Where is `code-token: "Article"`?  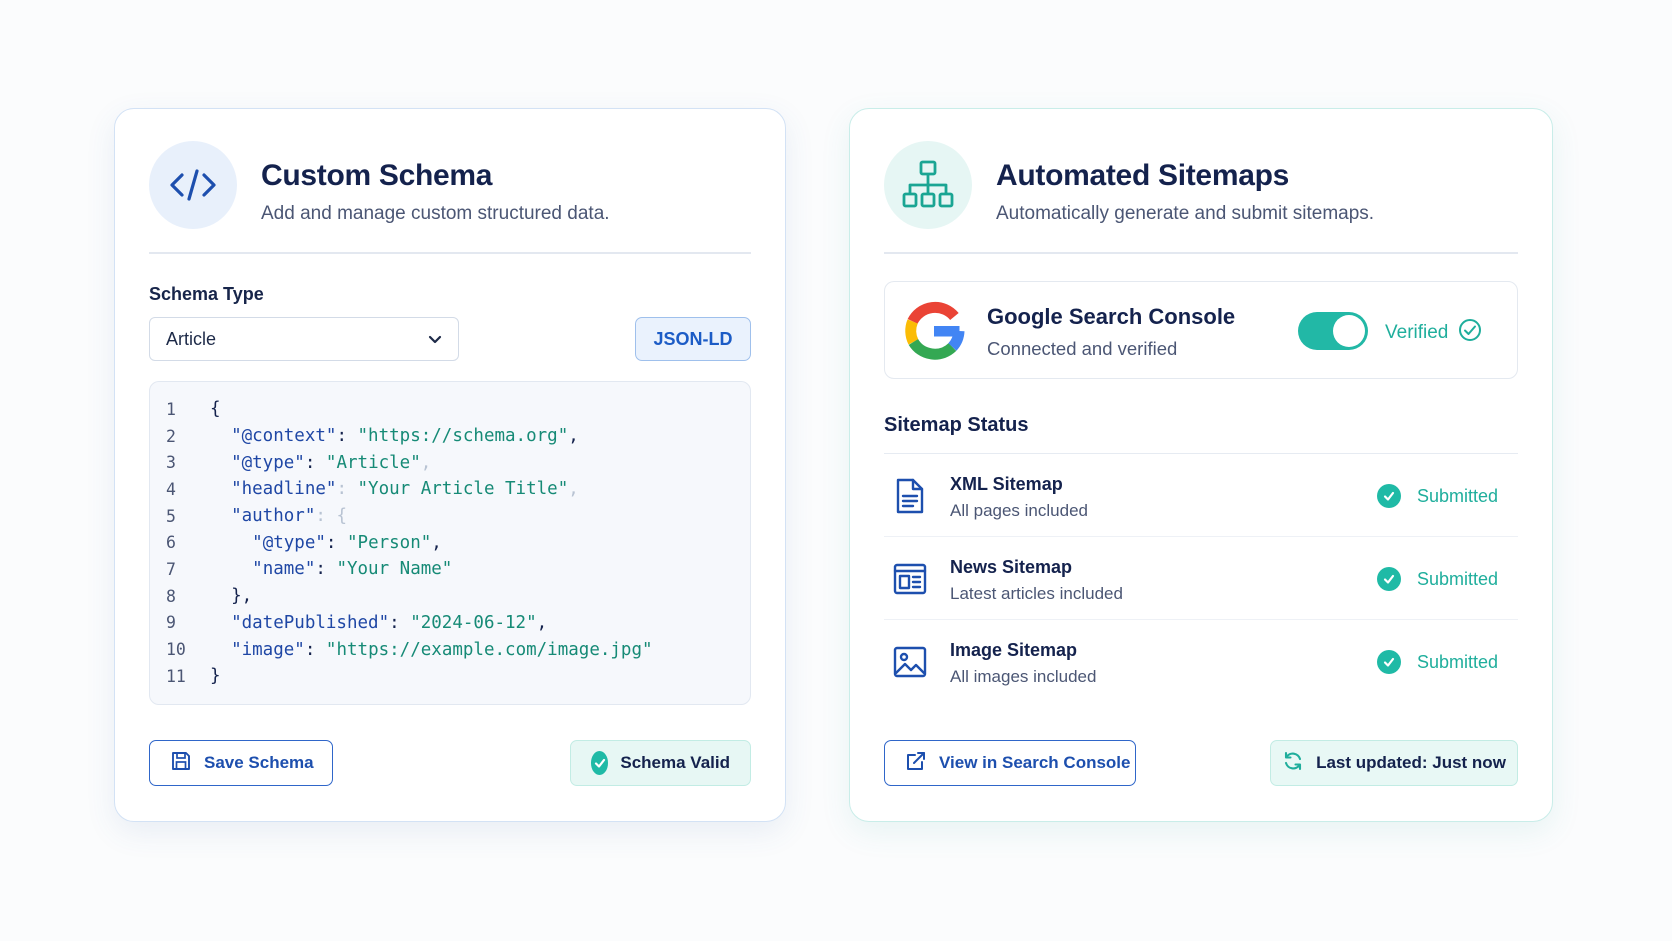 code-token: "Article" is located at coordinates (373, 462).